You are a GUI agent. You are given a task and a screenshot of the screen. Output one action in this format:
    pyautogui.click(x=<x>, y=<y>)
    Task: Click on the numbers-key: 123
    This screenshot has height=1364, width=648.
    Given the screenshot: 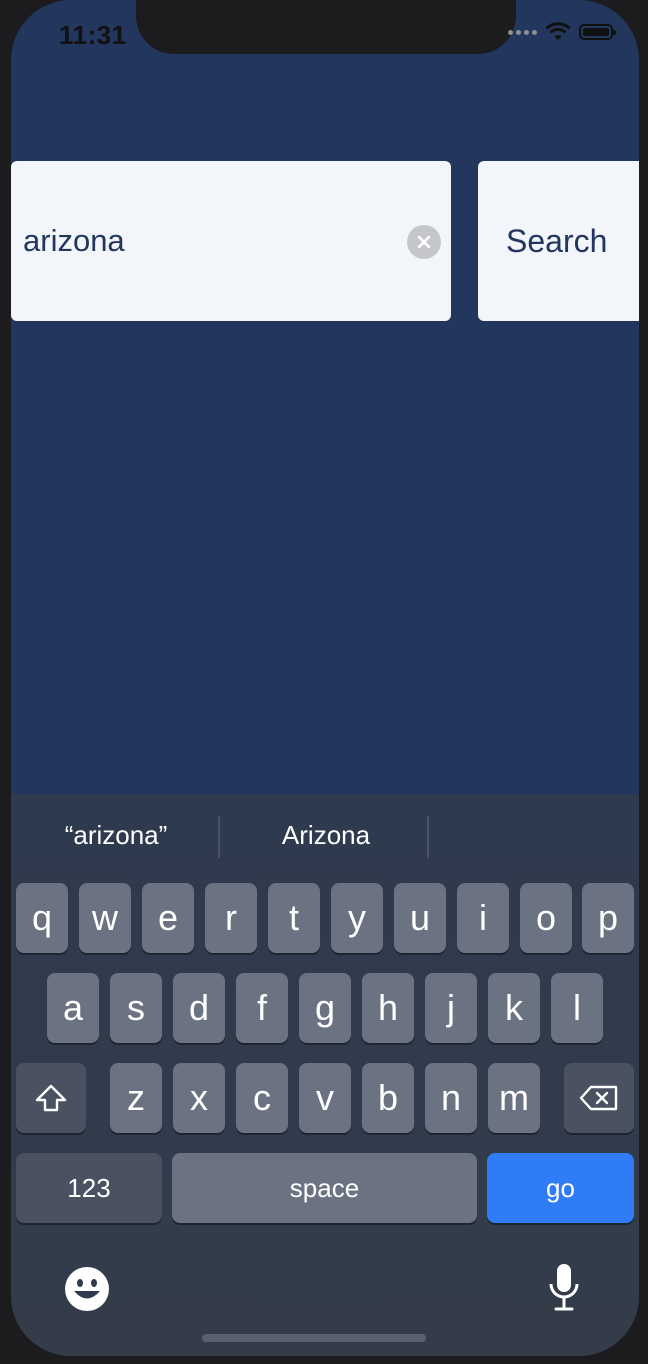 What is the action you would take?
    pyautogui.click(x=89, y=1188)
    